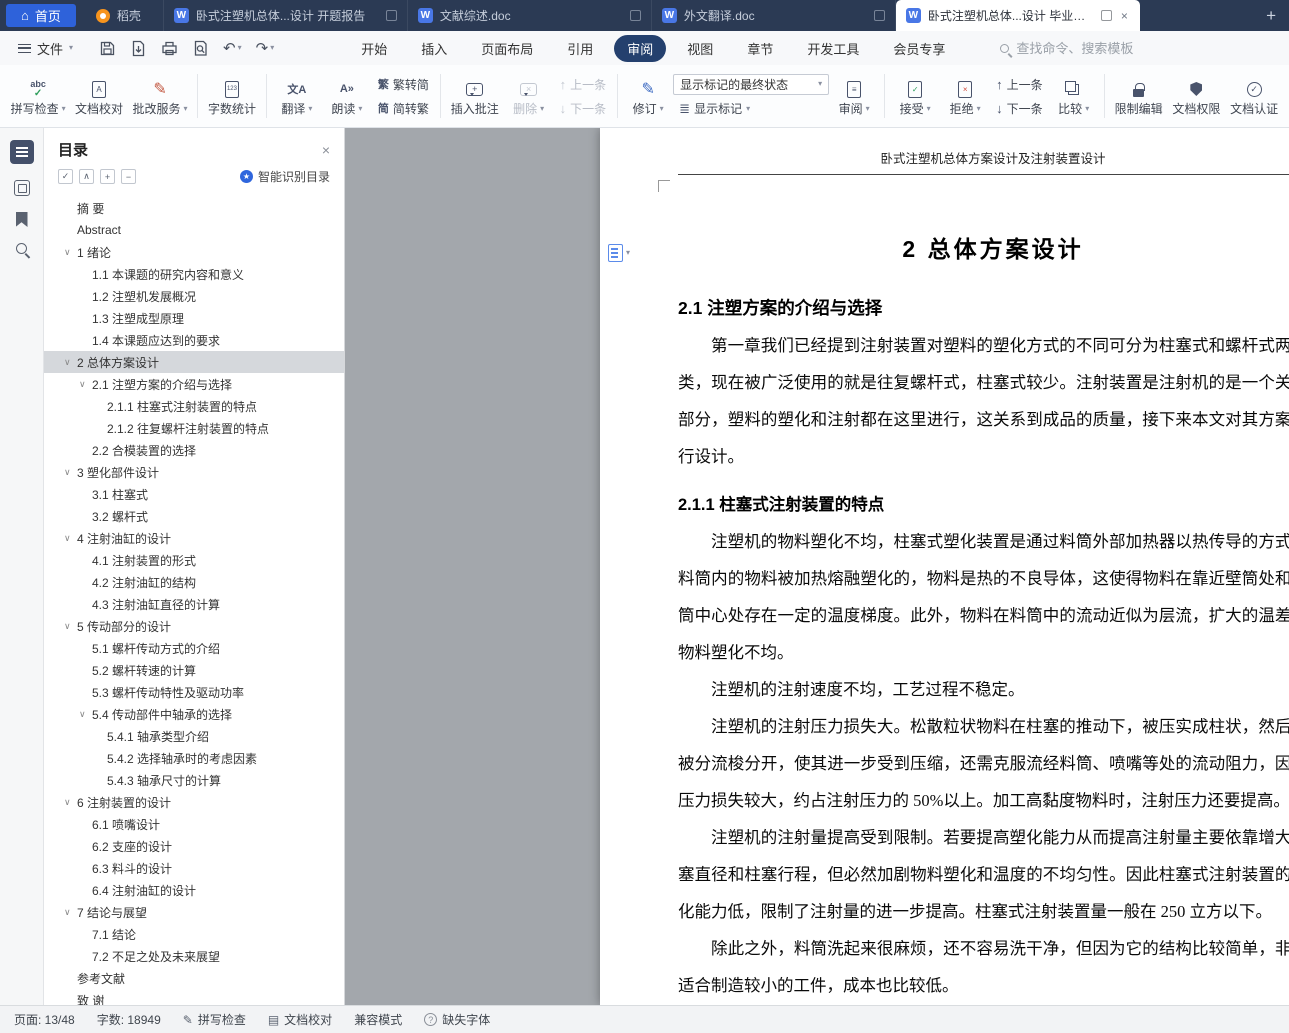 Image resolution: width=1289 pixels, height=1033 pixels. What do you see at coordinates (265, 48) in the screenshot?
I see `redo-button: ↷ ▾` at bounding box center [265, 48].